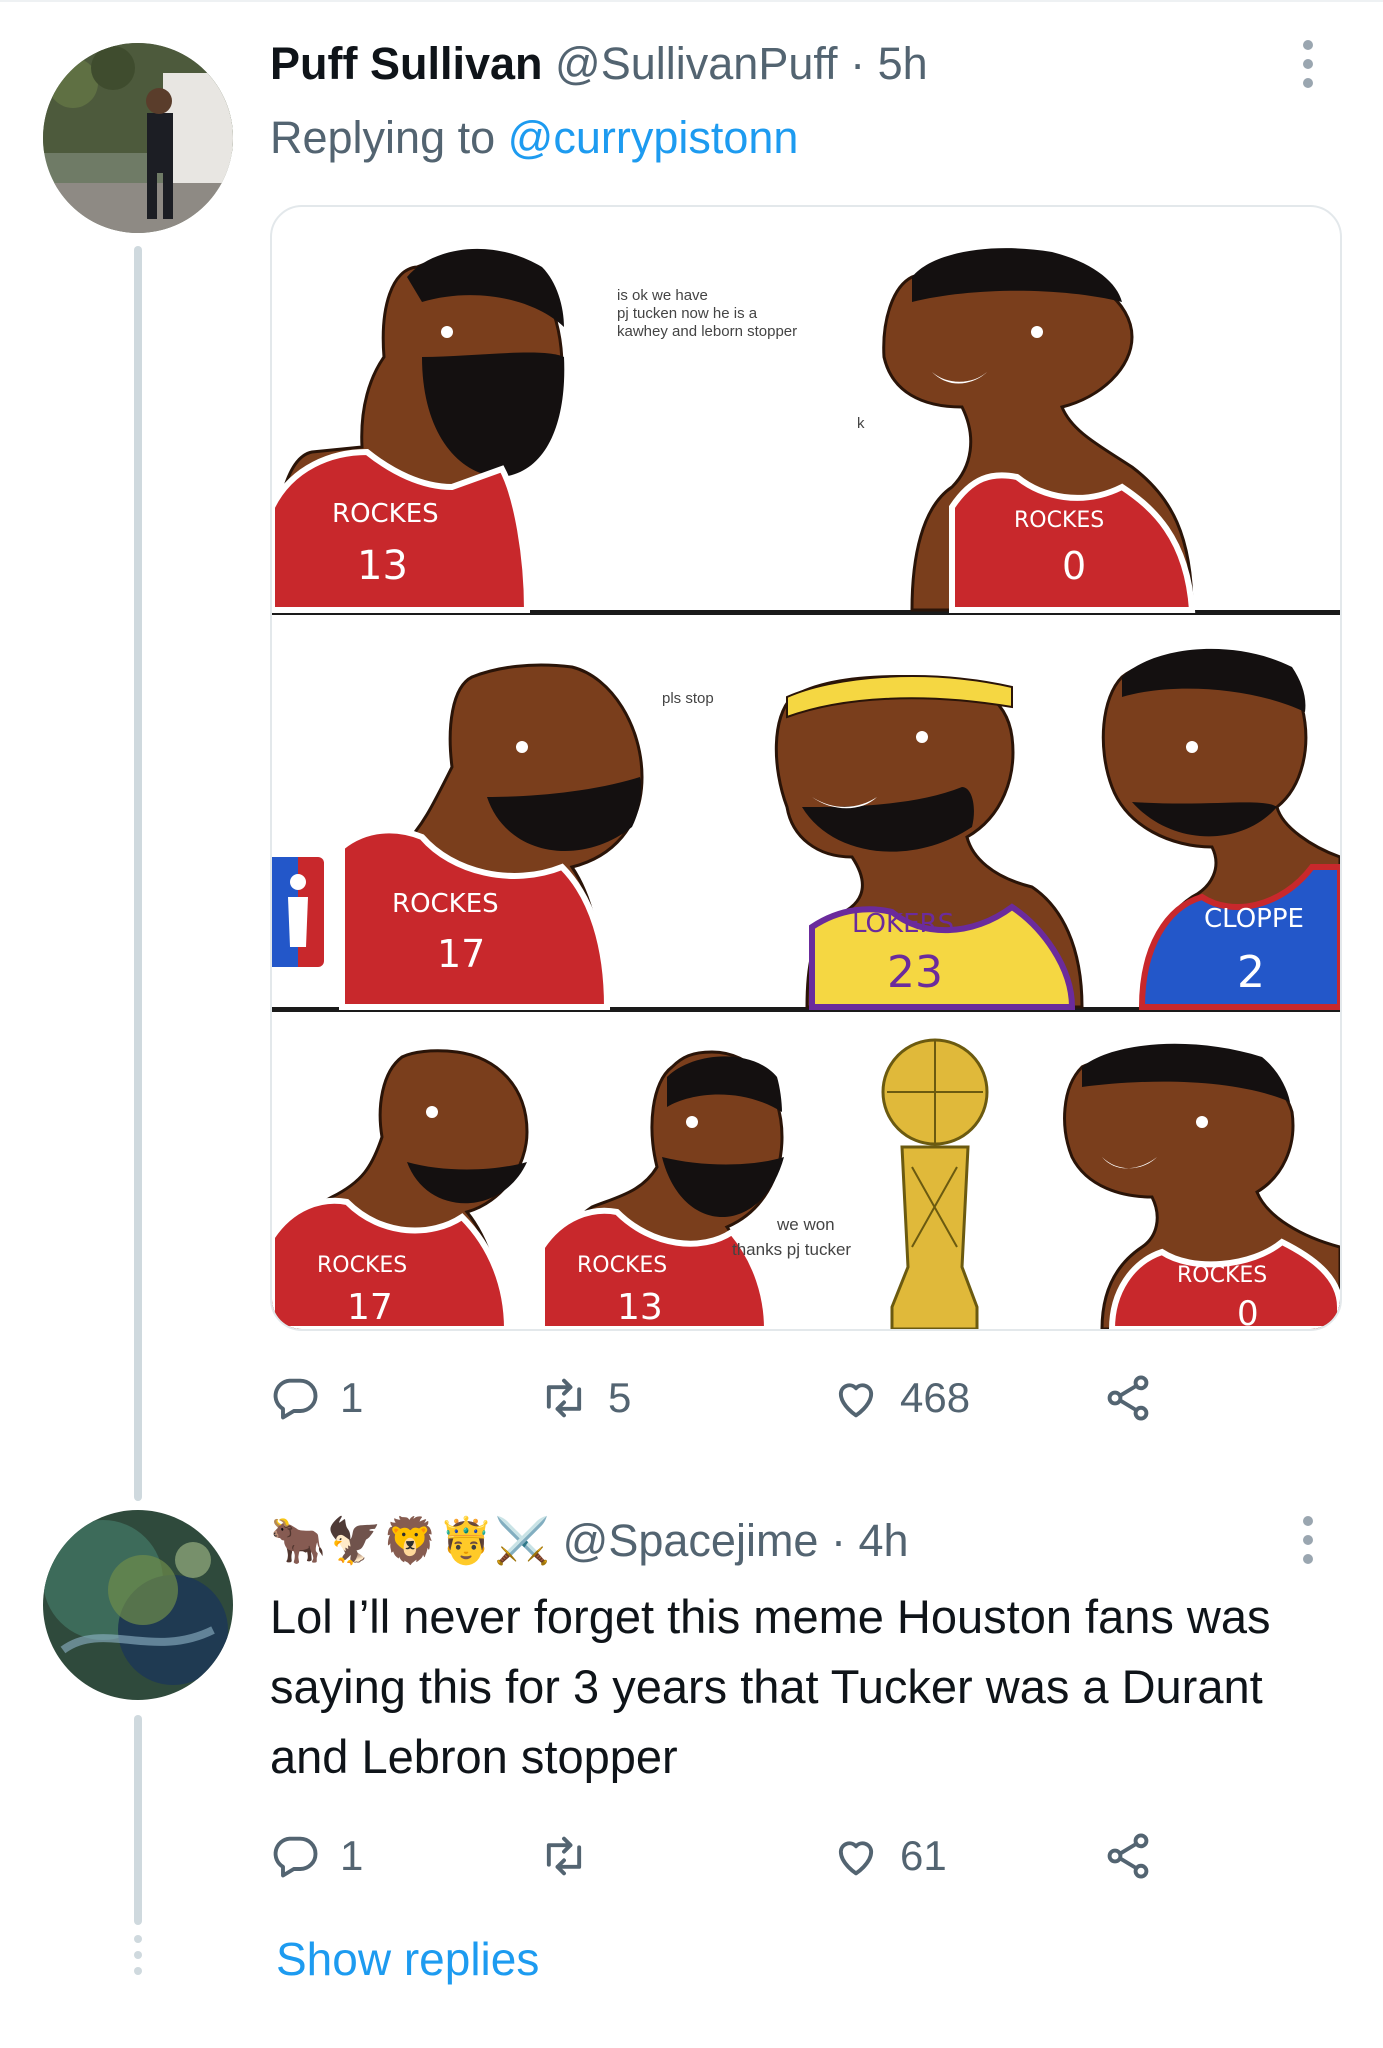 This screenshot has width=1383, height=2048. Describe the element at coordinates (1201, 1186) in the screenshot. I see `meme-character-tucker-b: ROCKES 0` at that location.